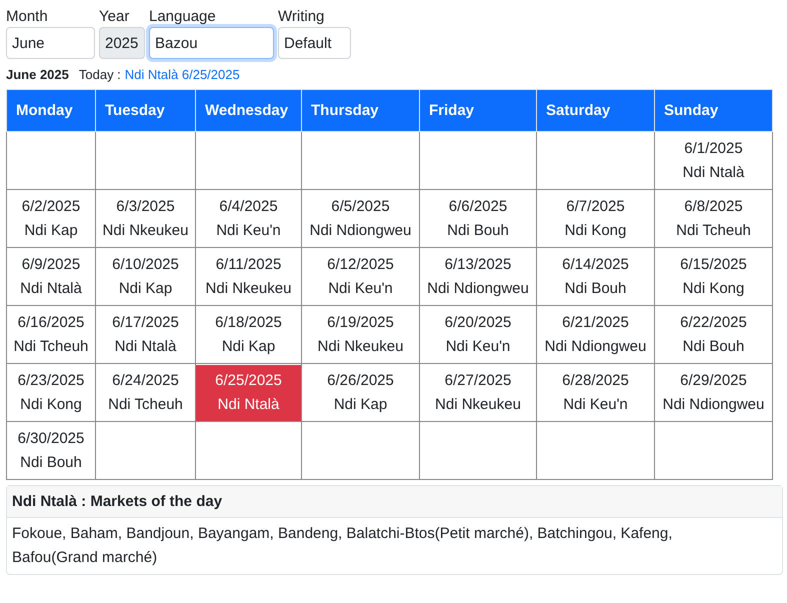 The image size is (787, 603). What do you see at coordinates (595, 392) in the screenshot?
I see `calendar-day: 6/28/2025 Ndi Keu'n` at bounding box center [595, 392].